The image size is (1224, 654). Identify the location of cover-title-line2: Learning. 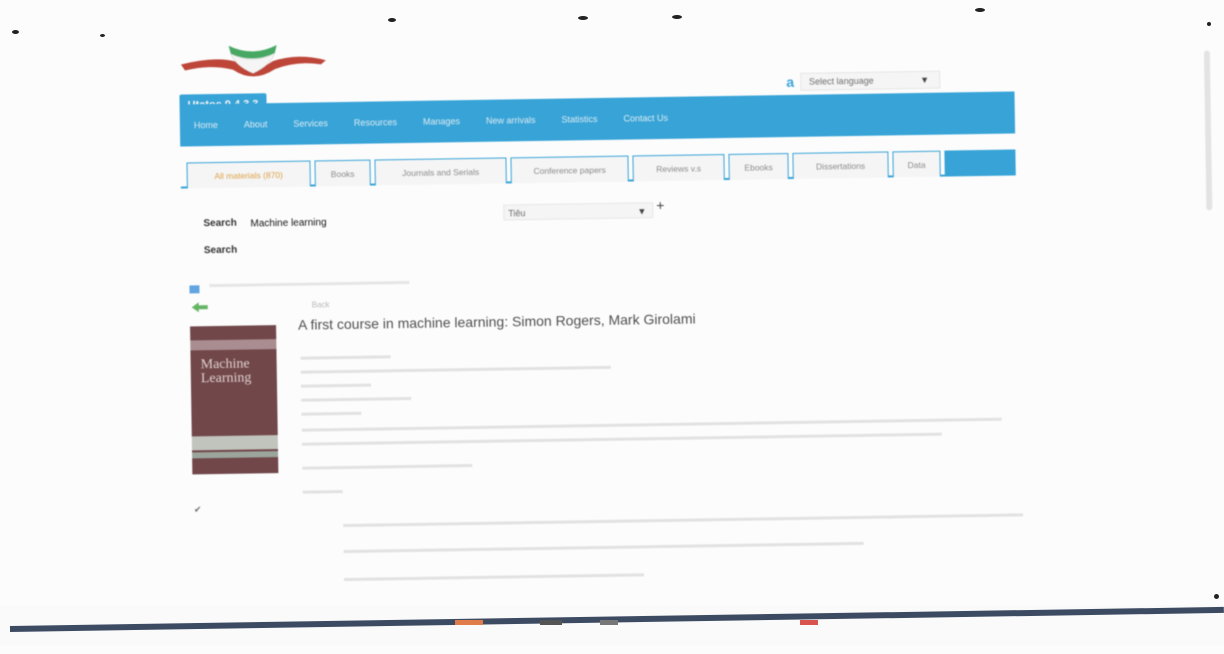
(226, 378).